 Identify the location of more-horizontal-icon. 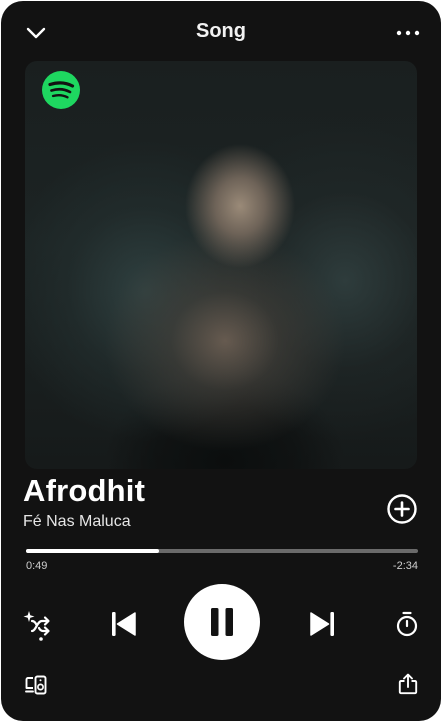
(408, 33).